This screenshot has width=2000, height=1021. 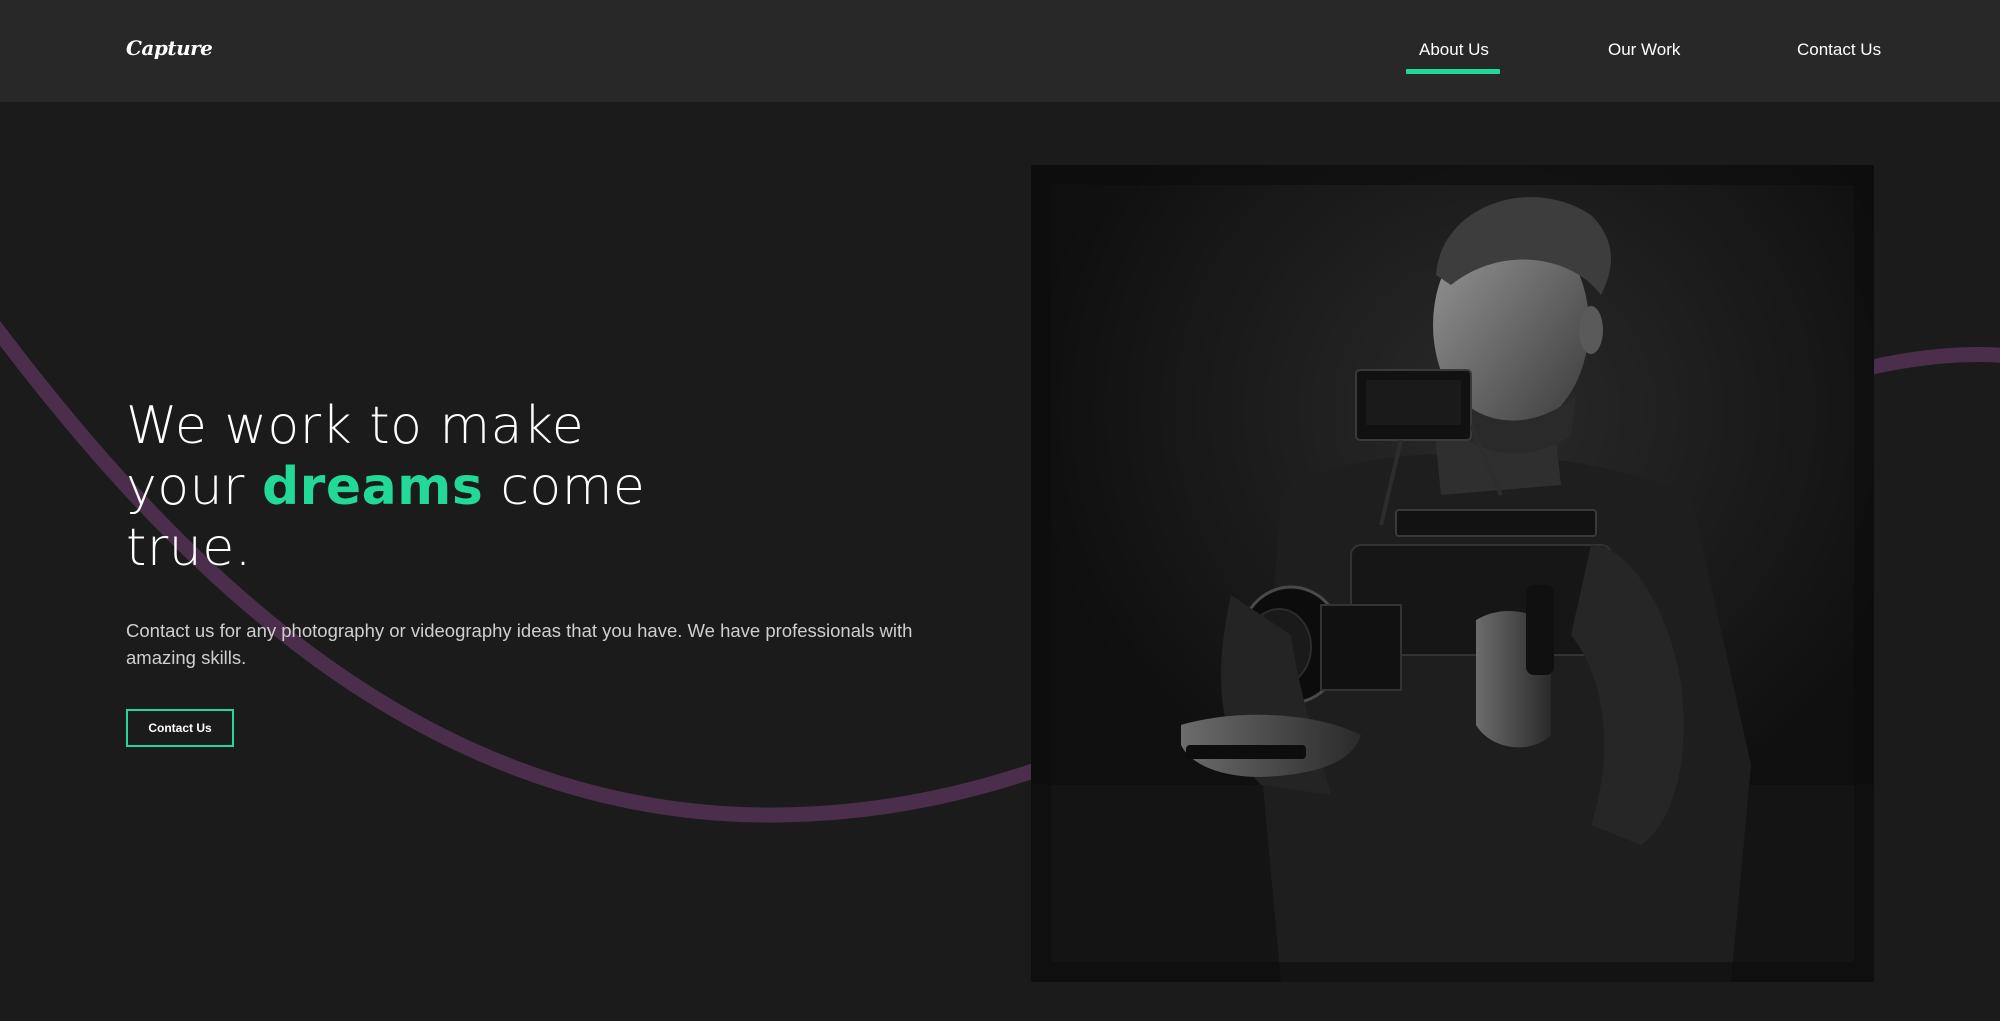 I want to click on nav-our-work: Our Work, so click(x=1644, y=50).